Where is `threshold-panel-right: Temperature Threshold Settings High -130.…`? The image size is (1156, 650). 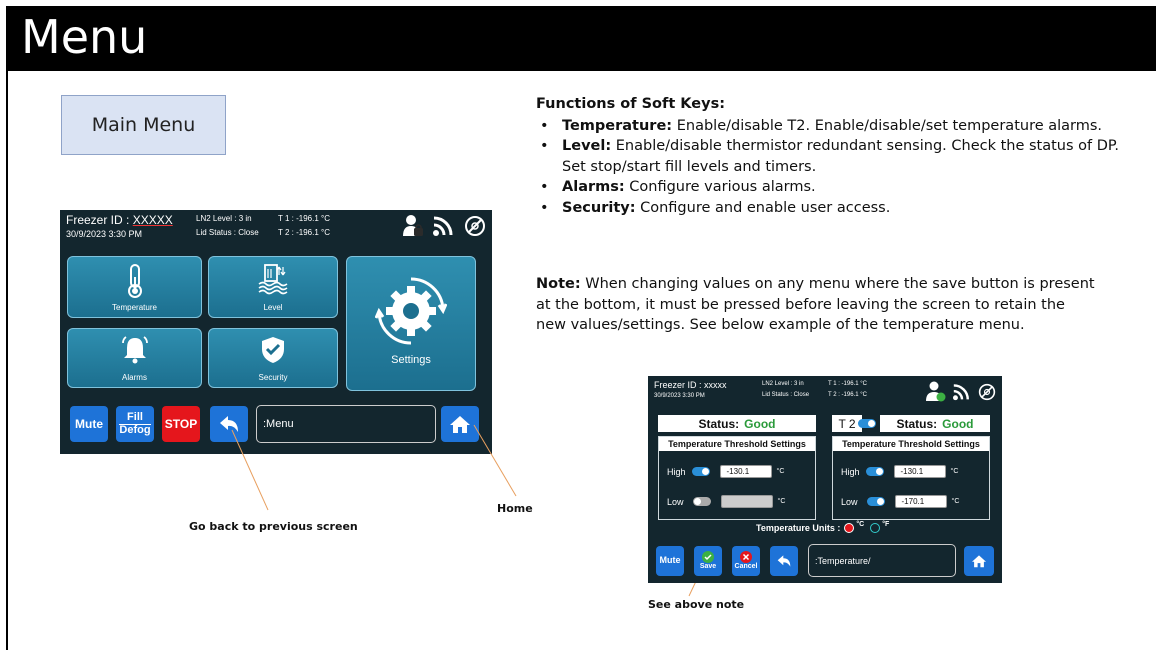
threshold-panel-right: Temperature Threshold Settings High -130.… is located at coordinates (911, 478).